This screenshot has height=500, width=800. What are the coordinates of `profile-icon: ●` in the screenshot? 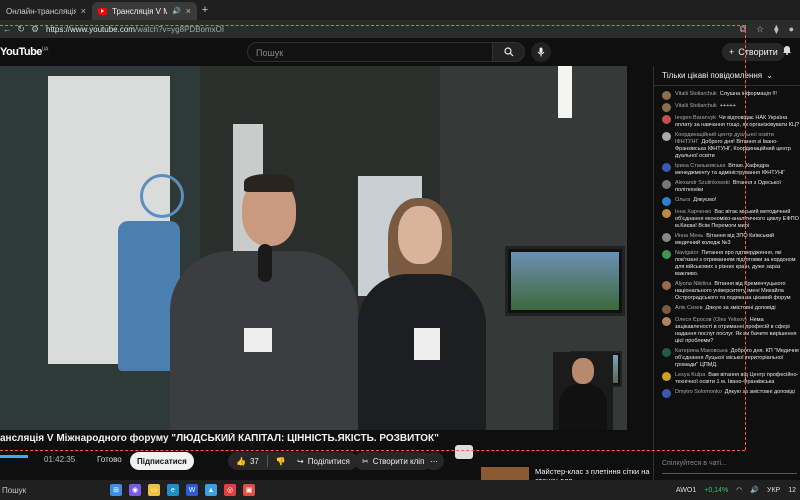 It's located at (791, 29).